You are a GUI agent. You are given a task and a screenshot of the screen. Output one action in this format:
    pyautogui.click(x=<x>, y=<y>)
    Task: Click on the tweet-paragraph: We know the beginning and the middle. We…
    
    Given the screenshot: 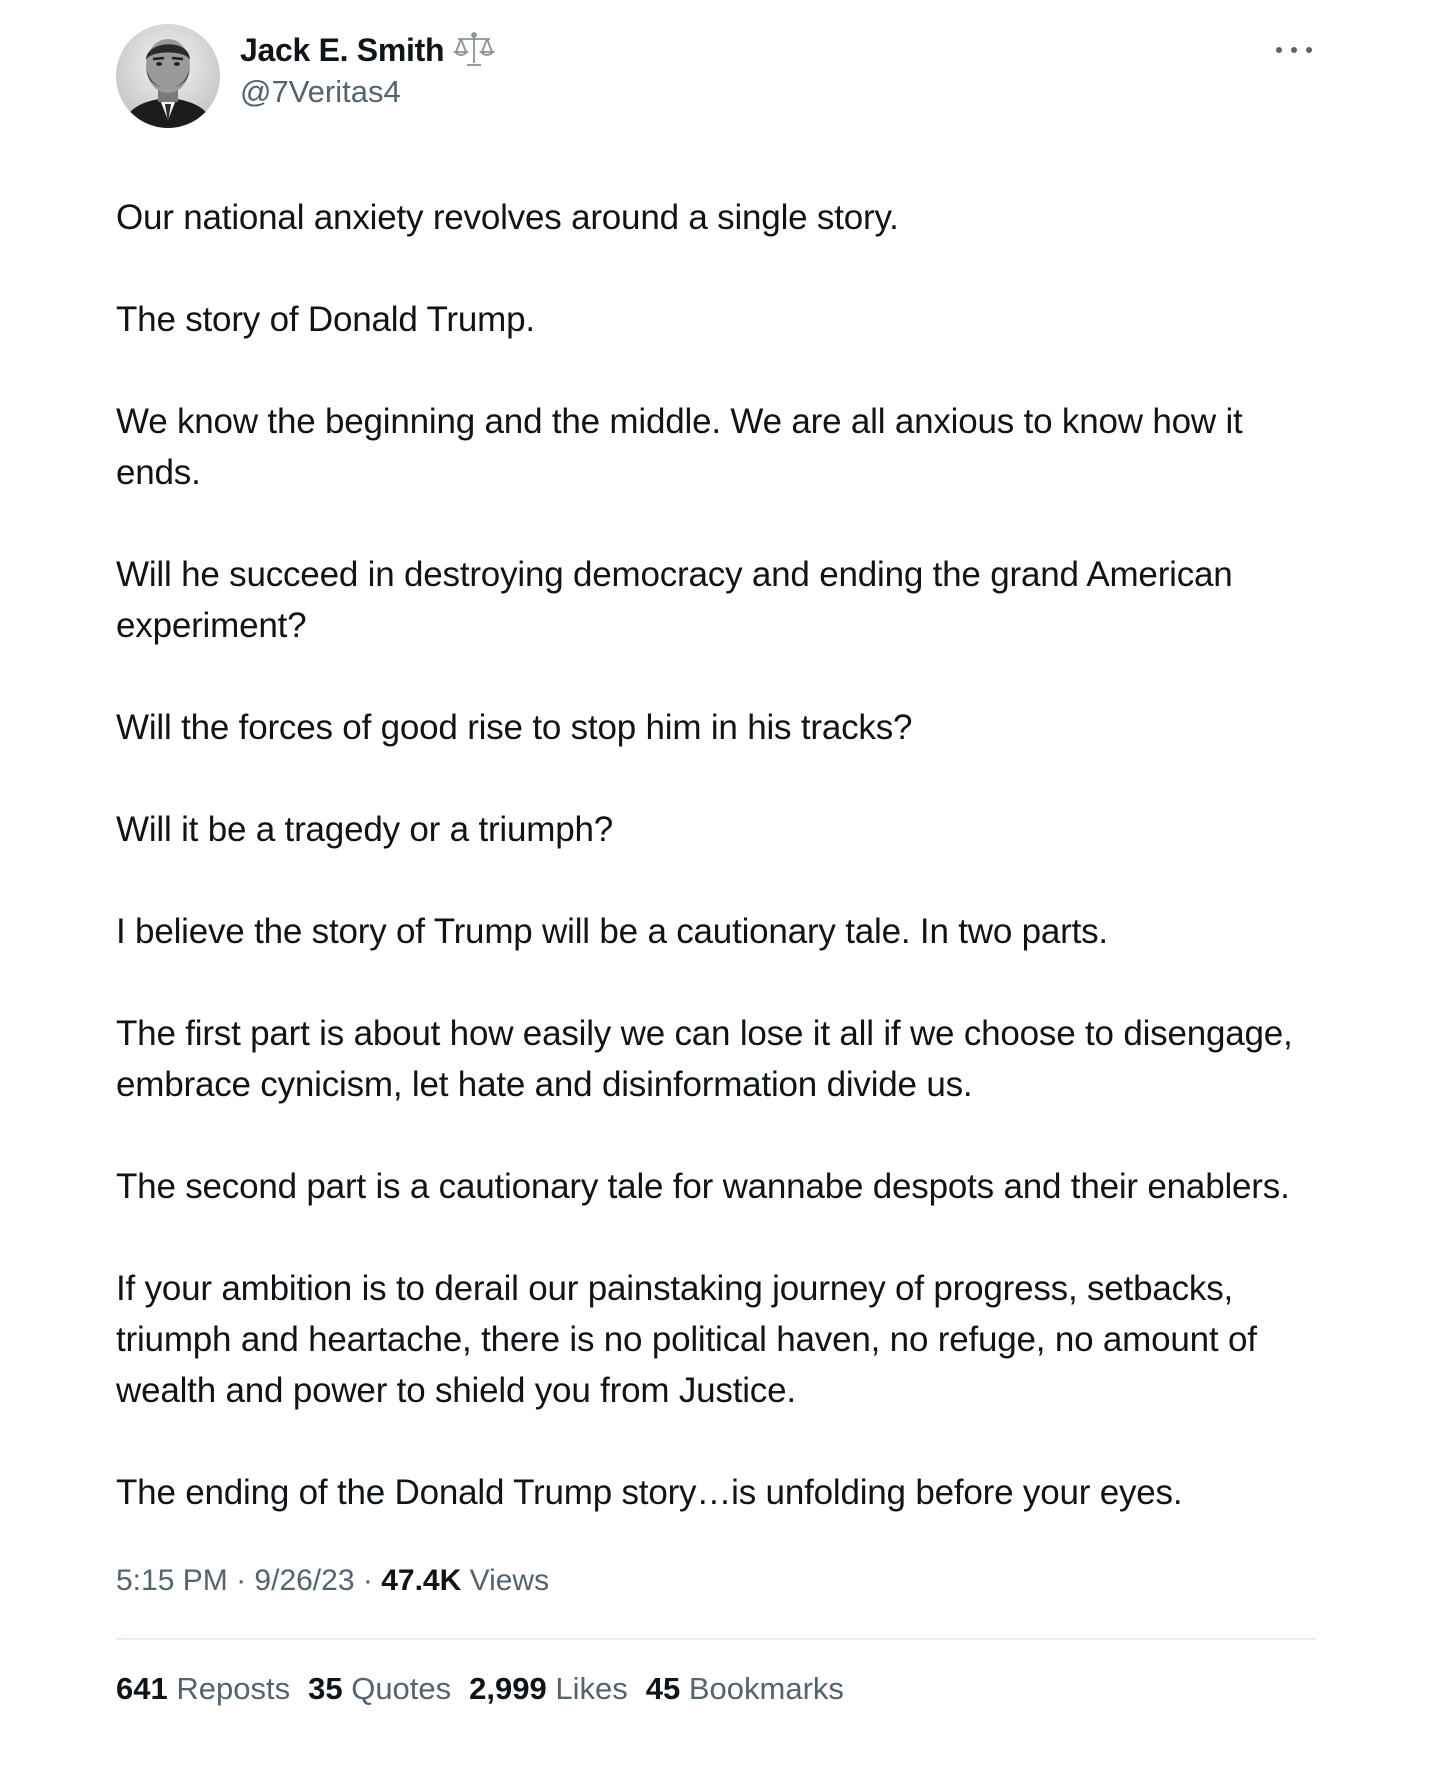 What is the action you would take?
    pyautogui.click(x=679, y=447)
    